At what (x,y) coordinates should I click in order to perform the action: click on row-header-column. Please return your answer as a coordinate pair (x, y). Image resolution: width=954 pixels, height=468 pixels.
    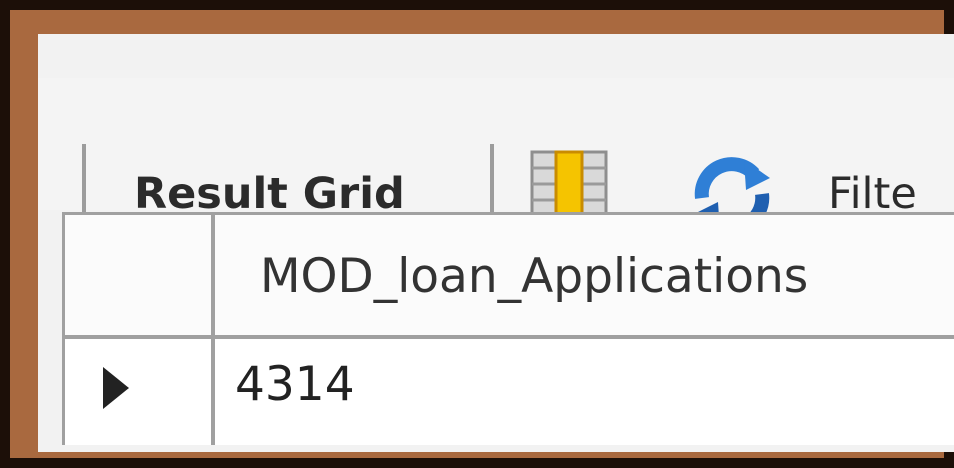
    Looking at the image, I should click on (140, 330).